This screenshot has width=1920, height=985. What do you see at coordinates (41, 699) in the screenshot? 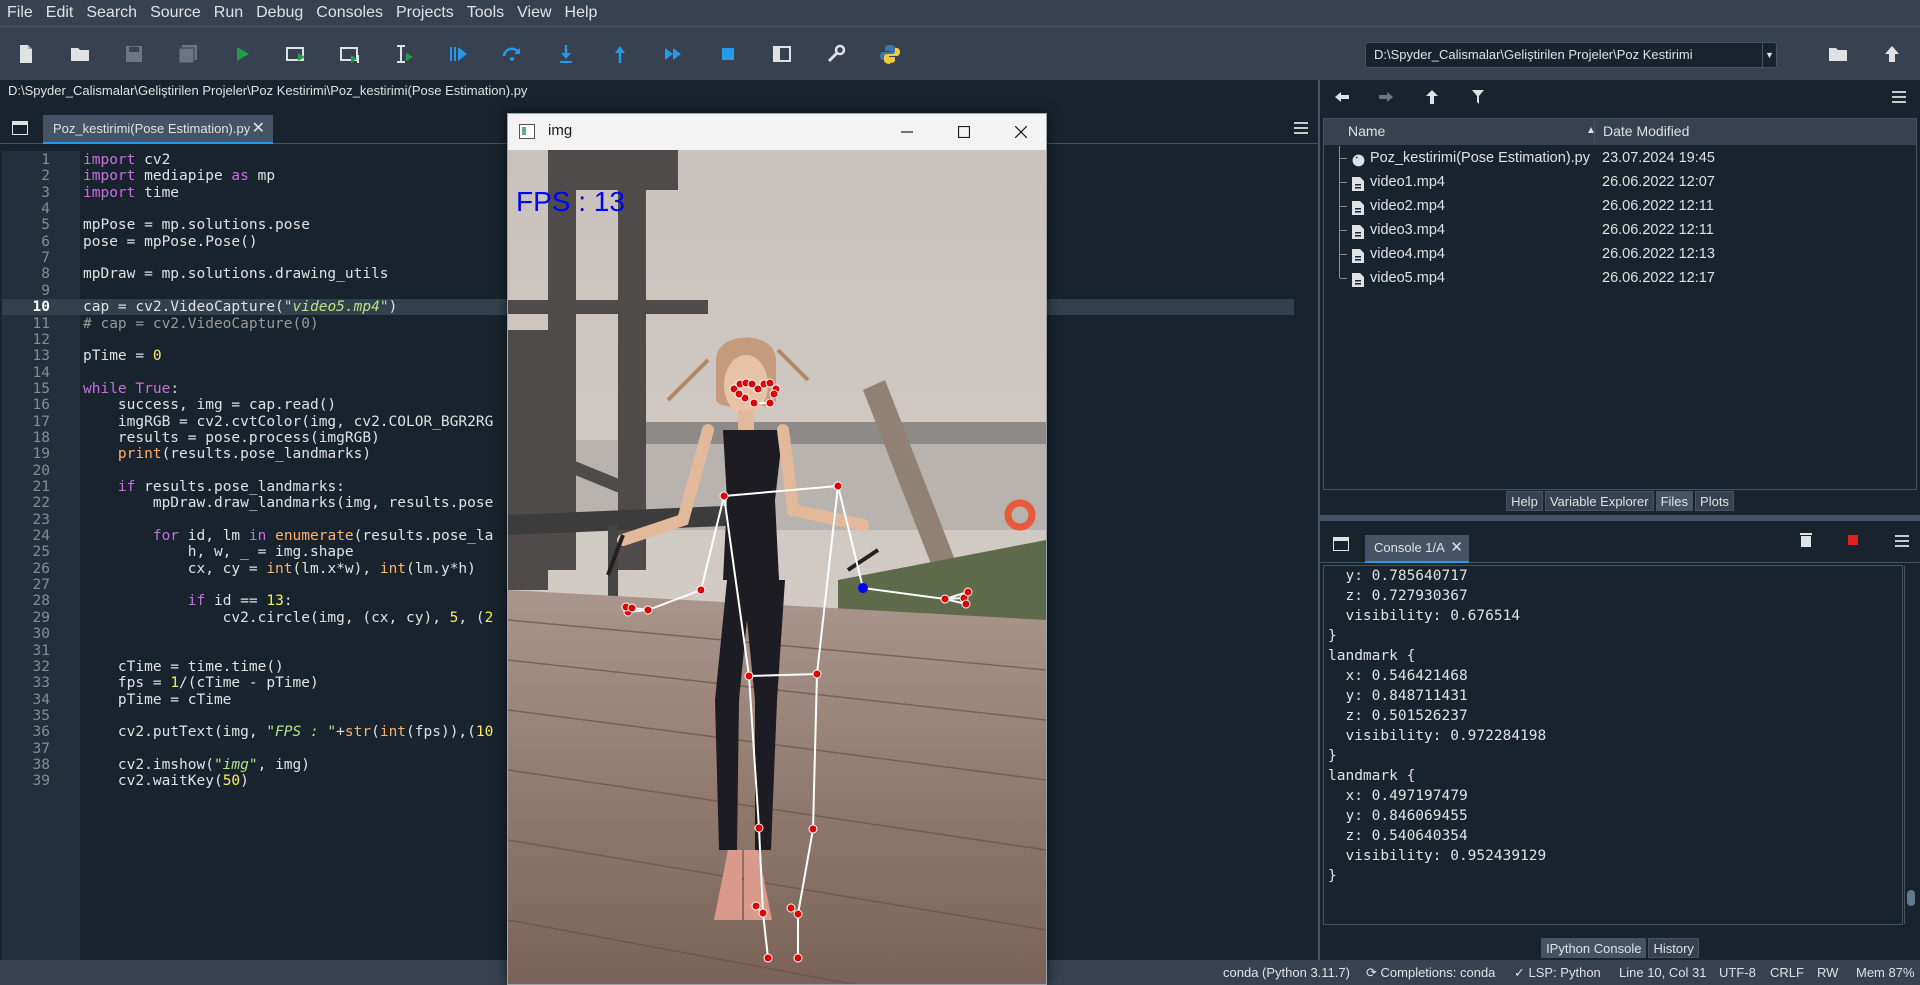
I see `line-number: 34` at bounding box center [41, 699].